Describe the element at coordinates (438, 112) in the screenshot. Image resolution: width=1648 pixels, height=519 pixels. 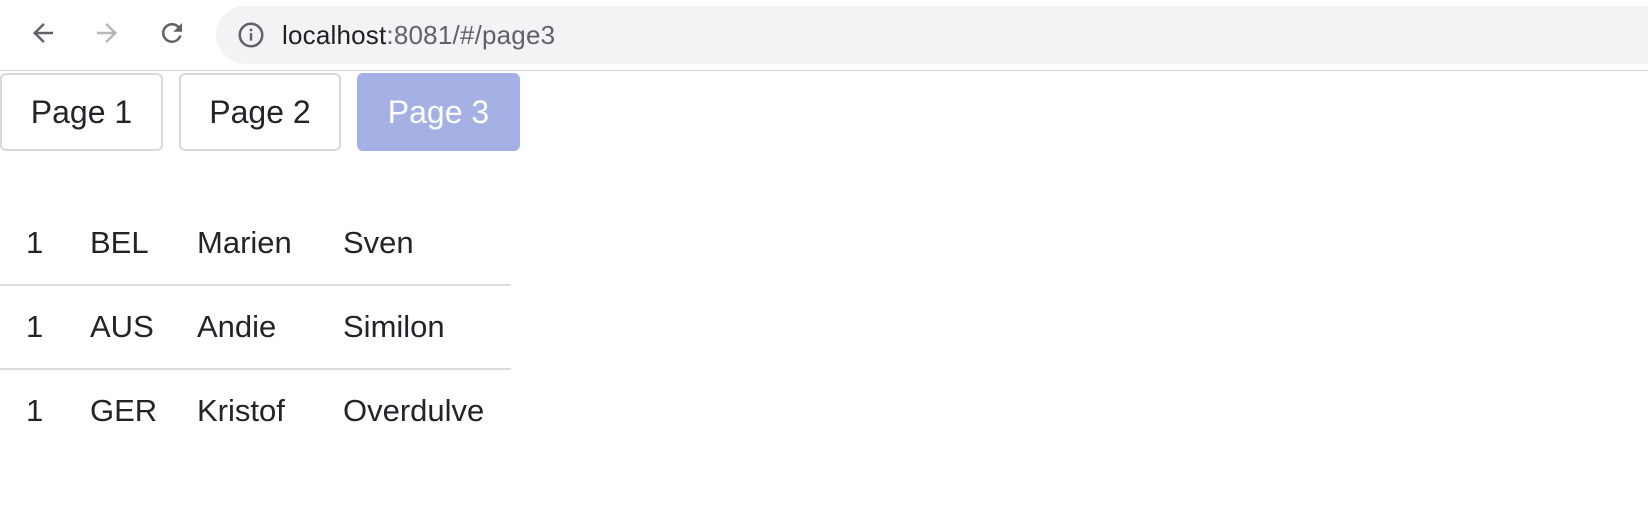
I see `page-3-button: Page 3` at that location.